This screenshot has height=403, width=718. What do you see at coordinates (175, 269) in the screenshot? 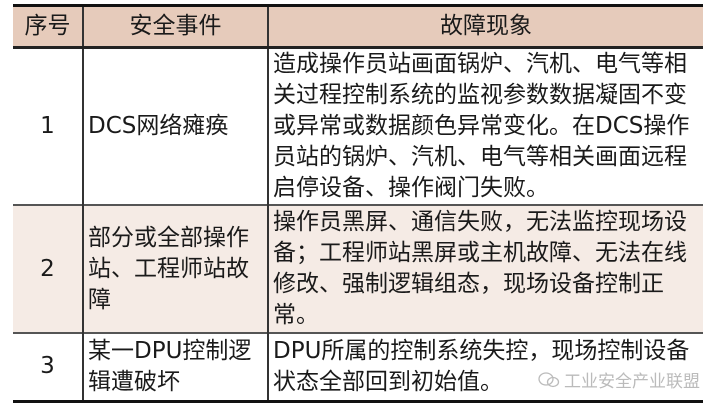
I see `row-event: 部分或全部操作站、工程师站故障` at bounding box center [175, 269].